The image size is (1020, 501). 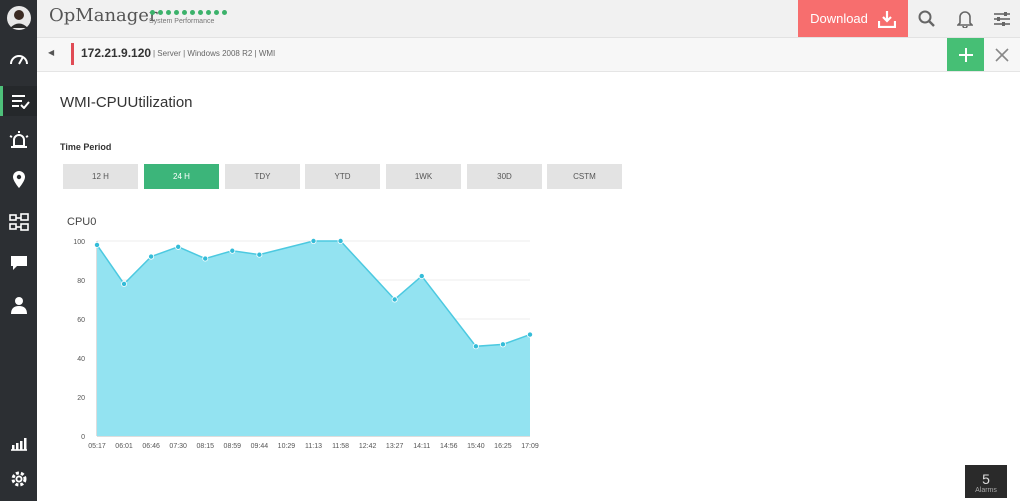 What do you see at coordinates (18, 479) in the screenshot?
I see `settings-gear-icon` at bounding box center [18, 479].